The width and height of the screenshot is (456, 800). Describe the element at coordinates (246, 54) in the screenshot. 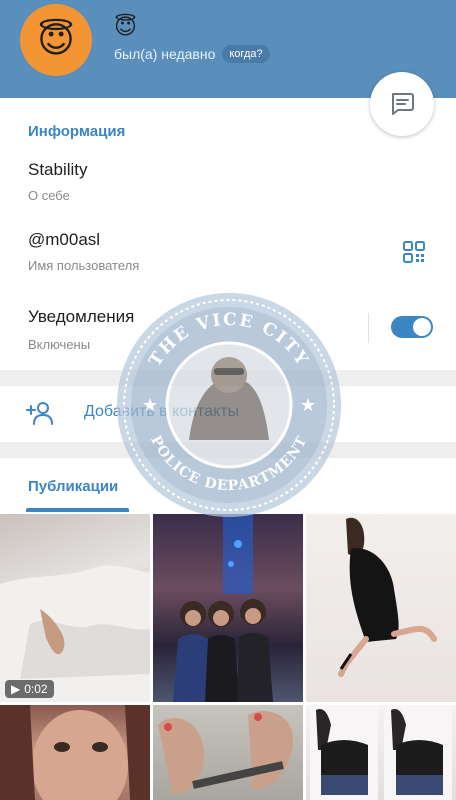

I see `last-seen-when-button: когда?` at that location.